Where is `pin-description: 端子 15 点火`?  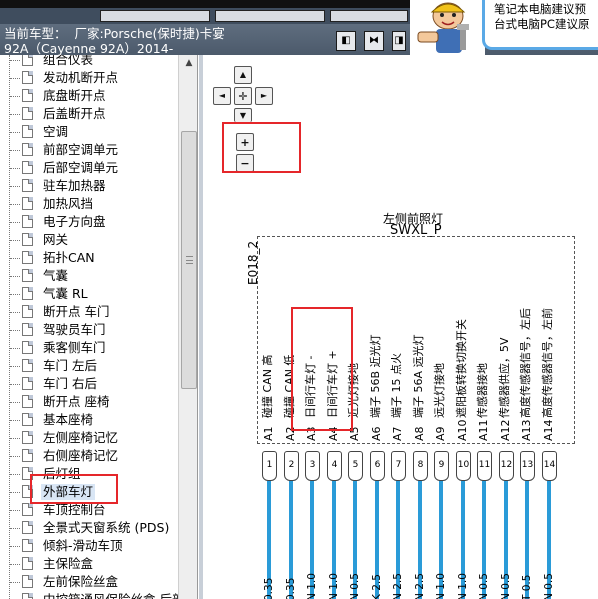
pin-description: 端子 15 点火 is located at coordinates (396, 385).